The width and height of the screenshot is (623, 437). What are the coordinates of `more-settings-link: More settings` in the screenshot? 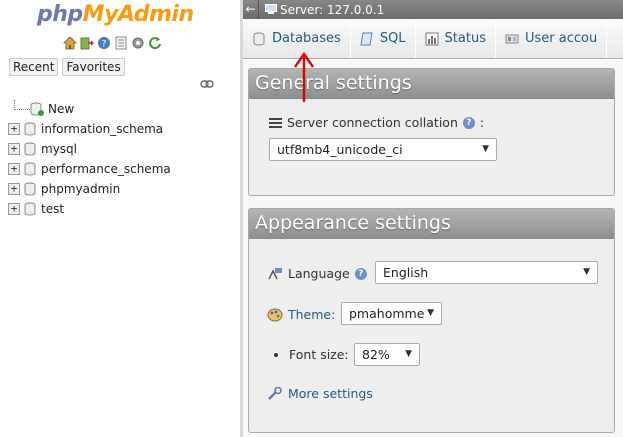 It's located at (330, 393).